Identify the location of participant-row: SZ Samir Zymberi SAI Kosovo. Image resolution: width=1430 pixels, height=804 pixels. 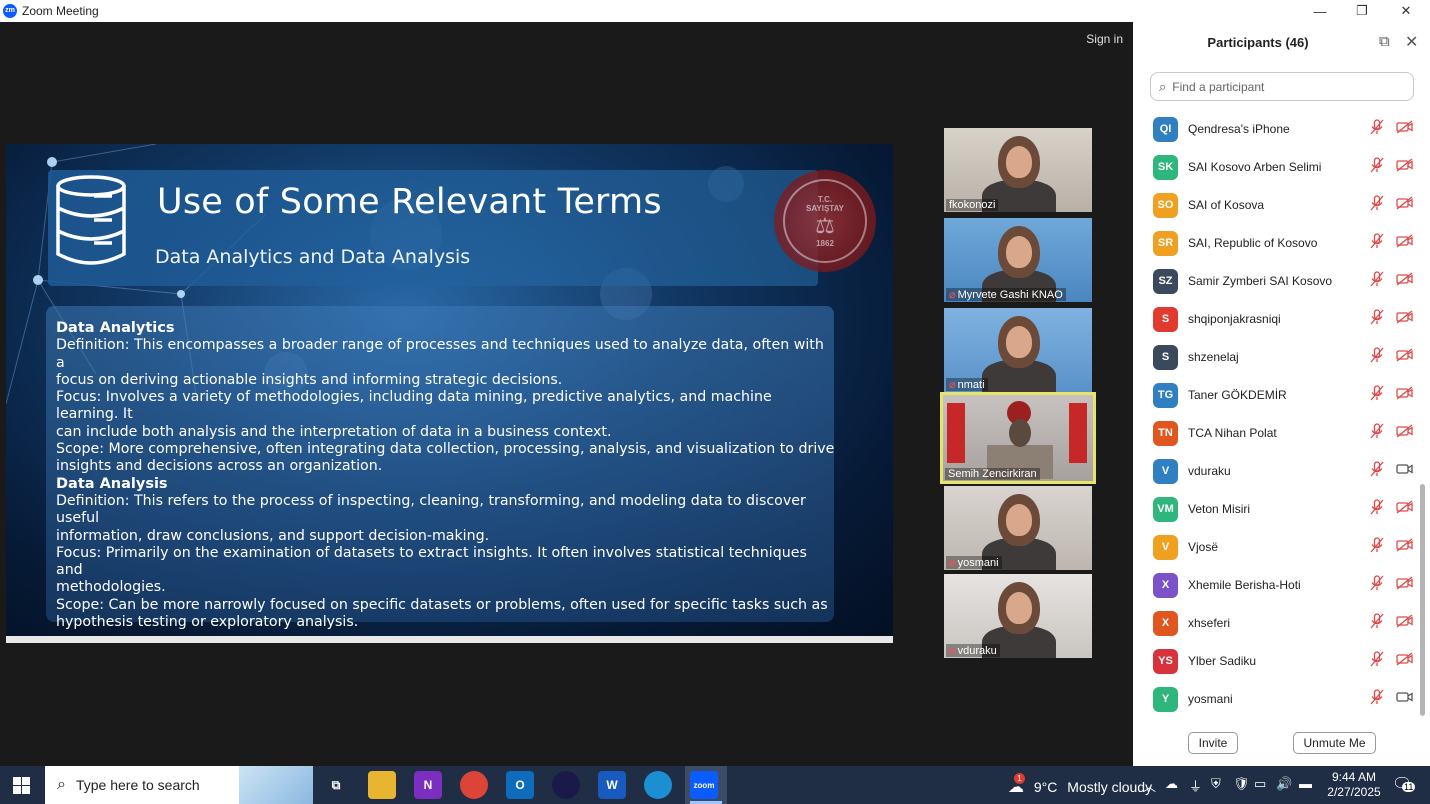
(1278, 281).